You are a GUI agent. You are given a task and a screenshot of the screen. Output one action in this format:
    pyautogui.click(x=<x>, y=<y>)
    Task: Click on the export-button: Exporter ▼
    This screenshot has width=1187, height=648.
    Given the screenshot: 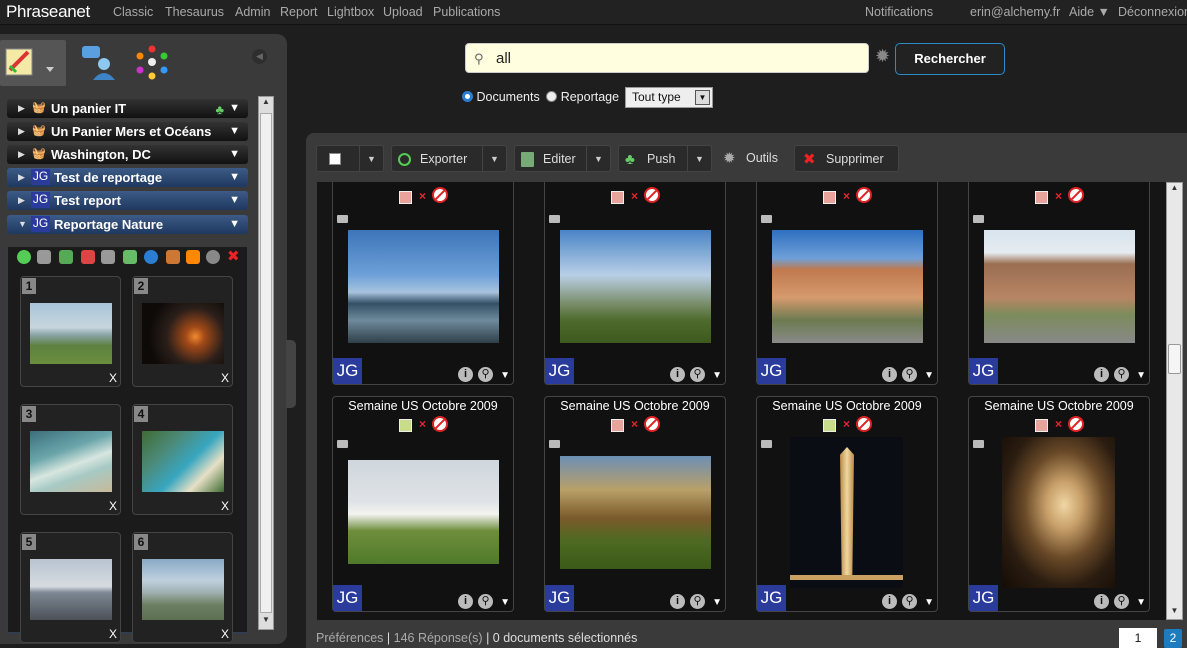 What is the action you would take?
    pyautogui.click(x=449, y=158)
    